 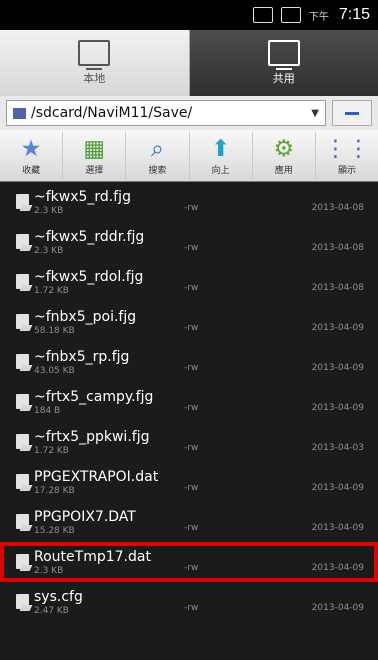 What do you see at coordinates (31, 170) in the screenshot?
I see `toolbar-label: 收藏` at bounding box center [31, 170].